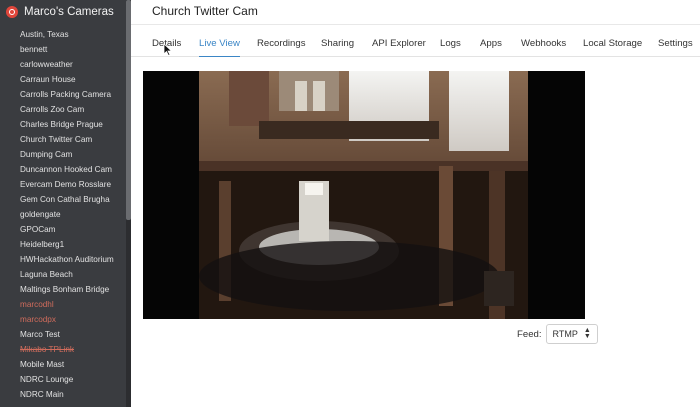  I want to click on tab-webhooks: Webhooks, so click(543, 41).